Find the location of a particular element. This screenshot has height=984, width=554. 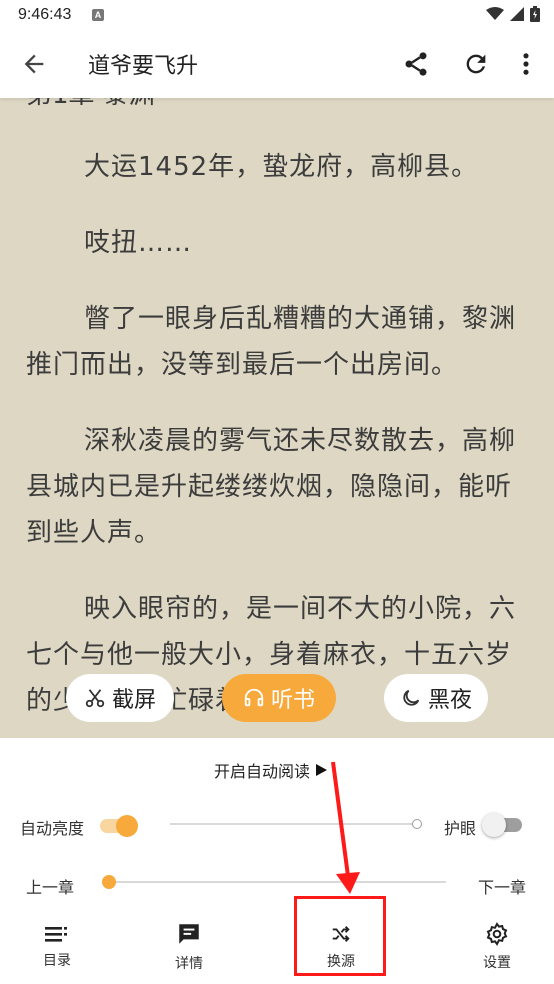

more-vert-icon is located at coordinates (526, 64).